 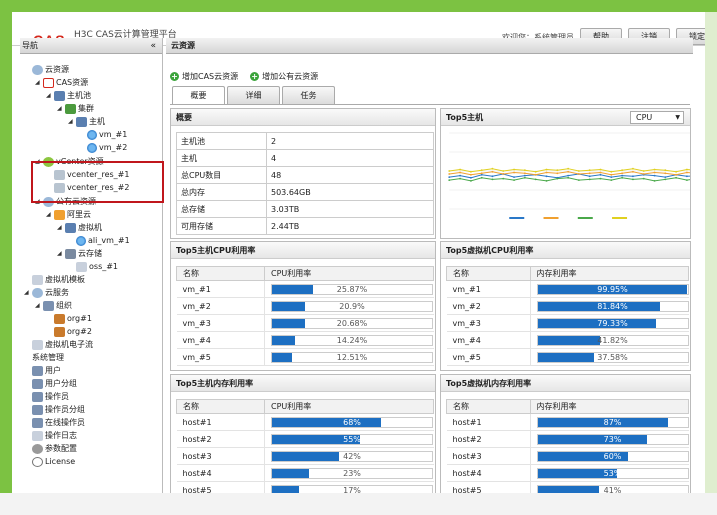 I want to click on tree-item: vm_#2, so click(x=103, y=147).